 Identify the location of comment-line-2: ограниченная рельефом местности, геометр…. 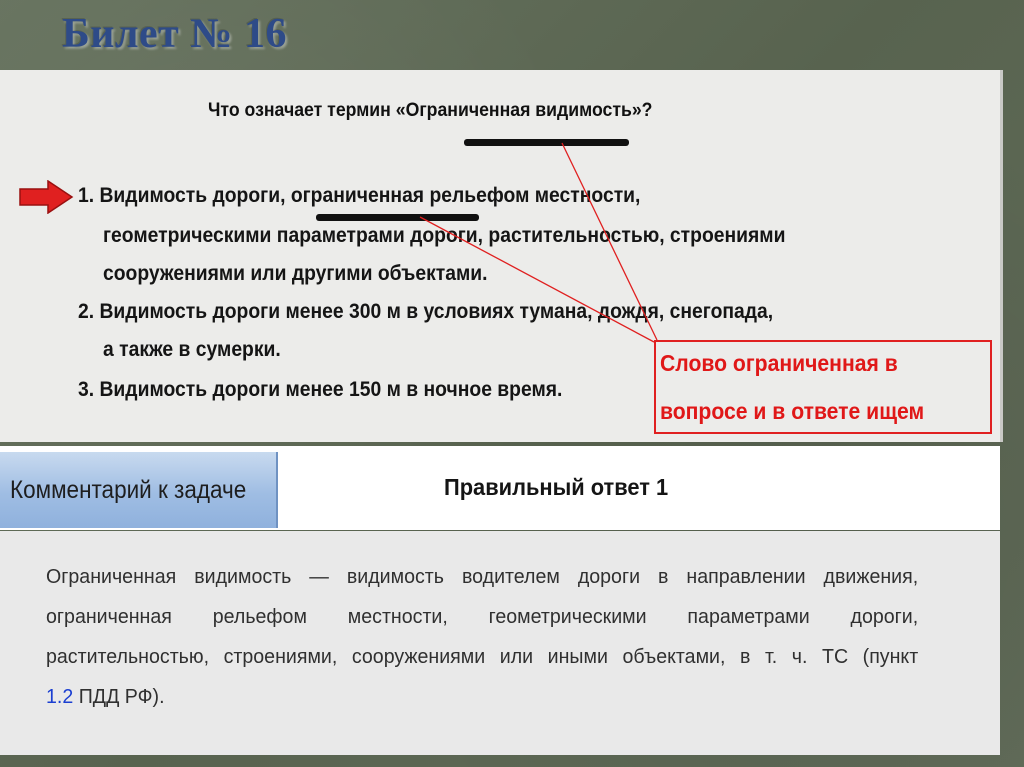
(482, 617).